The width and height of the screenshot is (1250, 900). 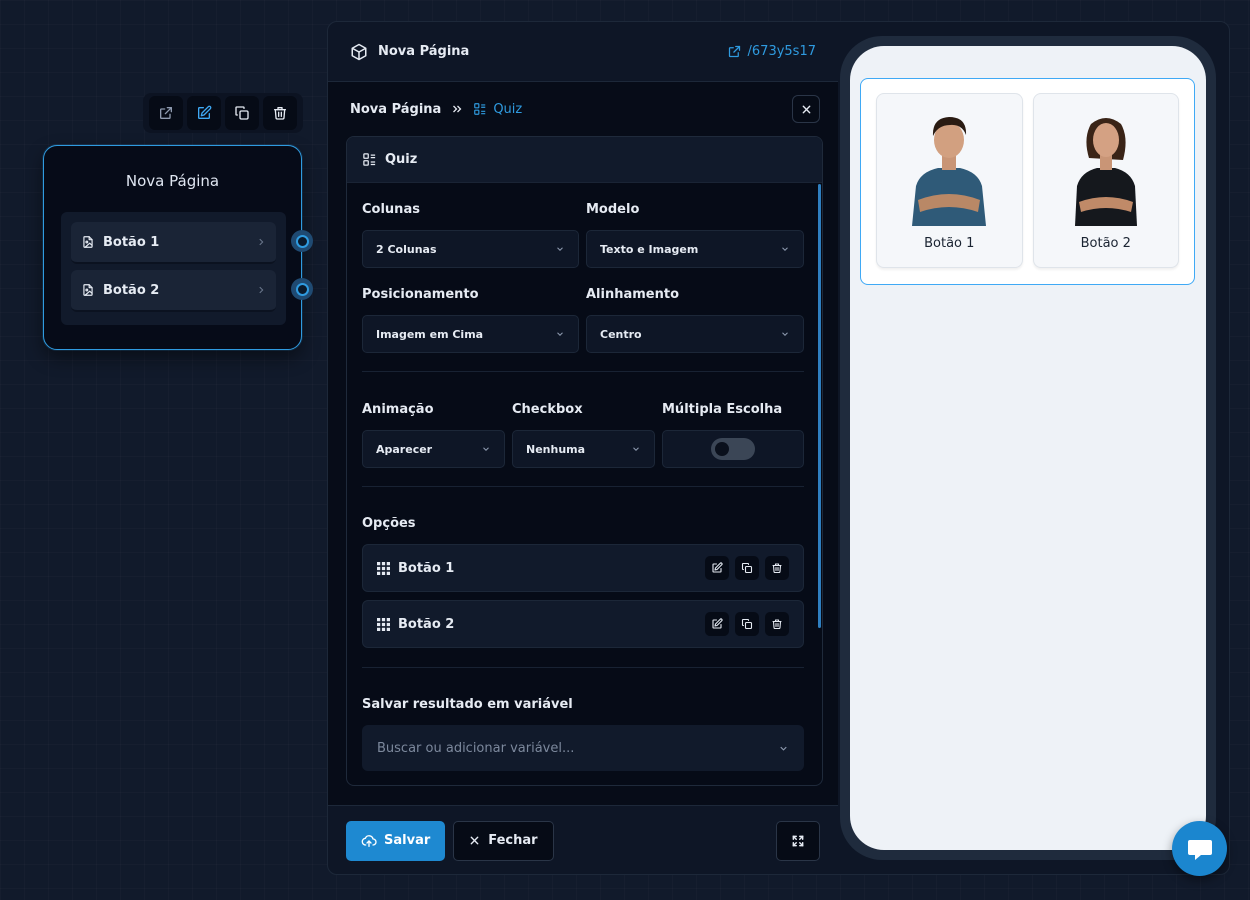 What do you see at coordinates (172, 181) in the screenshot?
I see `node-title: Nova Página` at bounding box center [172, 181].